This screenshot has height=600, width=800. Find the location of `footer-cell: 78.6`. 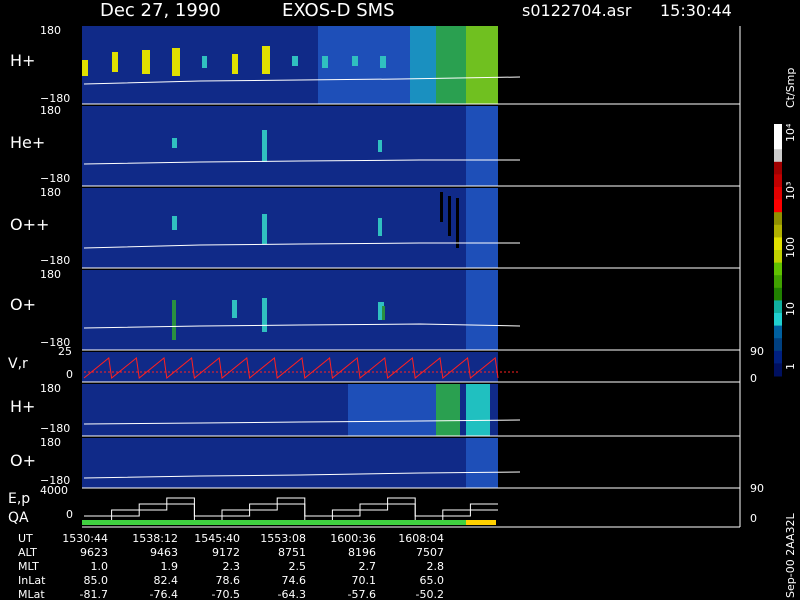

footer-cell: 78.6 is located at coordinates (228, 580).